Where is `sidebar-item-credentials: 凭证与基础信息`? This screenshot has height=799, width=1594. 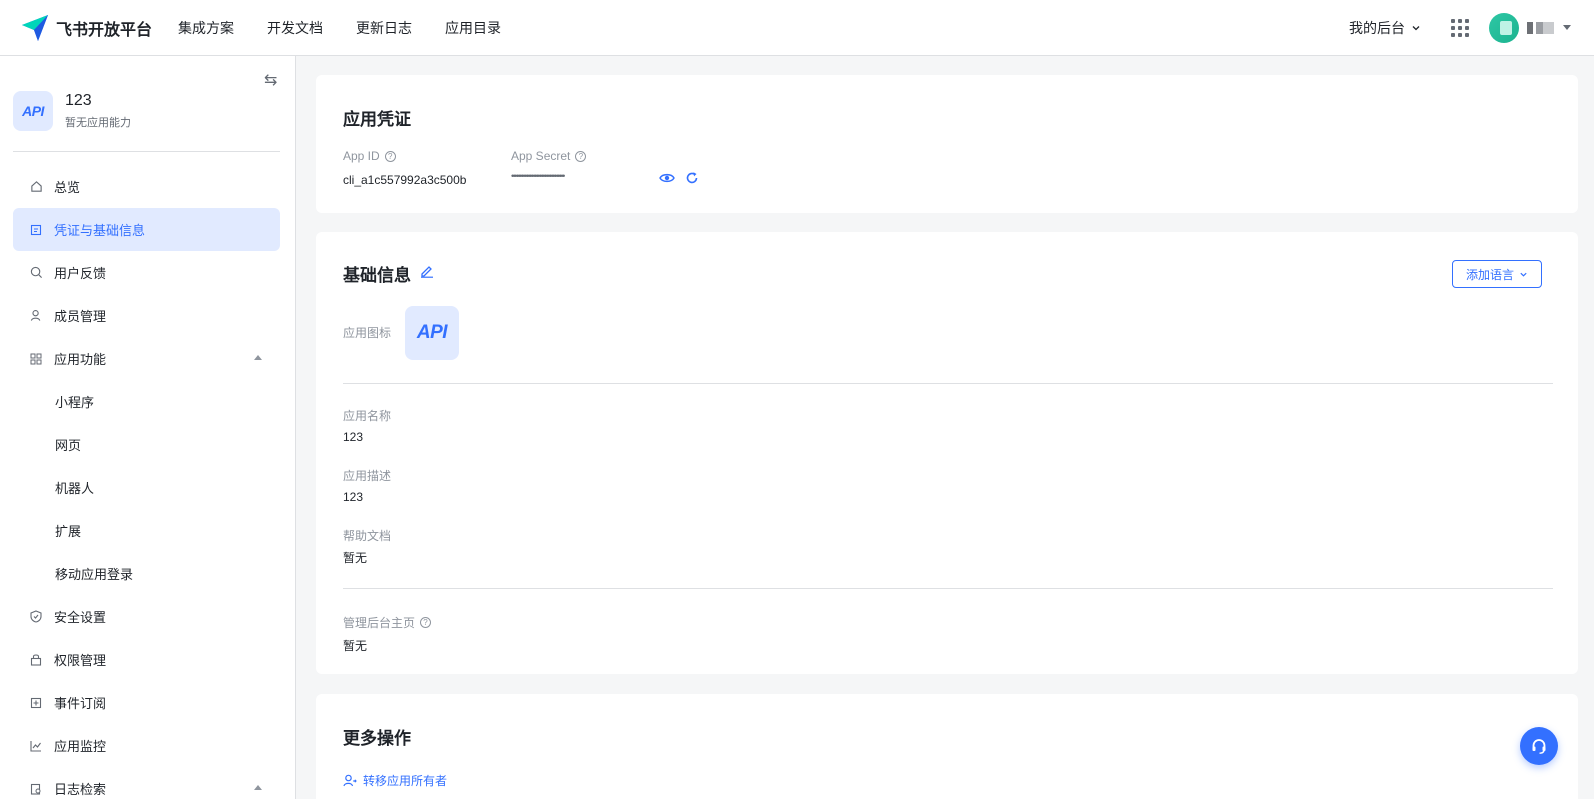
sidebar-item-credentials: 凭证与基础信息 is located at coordinates (146, 229).